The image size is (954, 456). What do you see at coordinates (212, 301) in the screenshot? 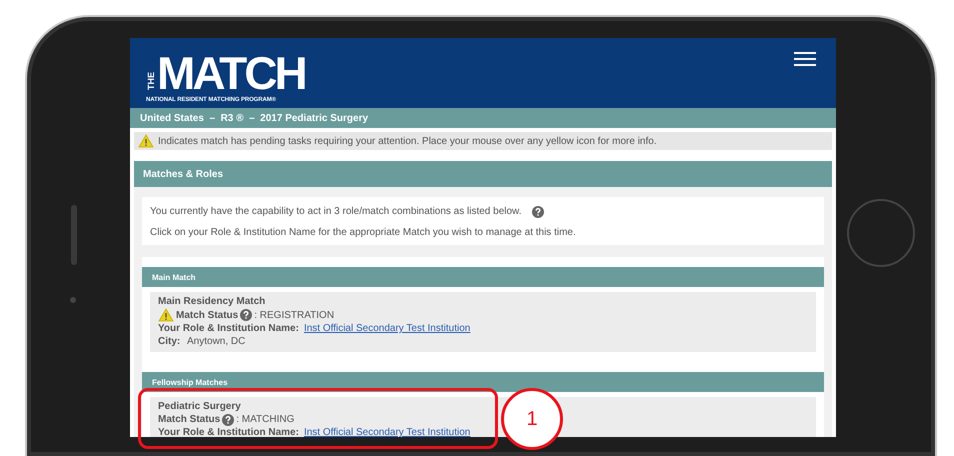
I see `match-name: Main Residency Match` at bounding box center [212, 301].